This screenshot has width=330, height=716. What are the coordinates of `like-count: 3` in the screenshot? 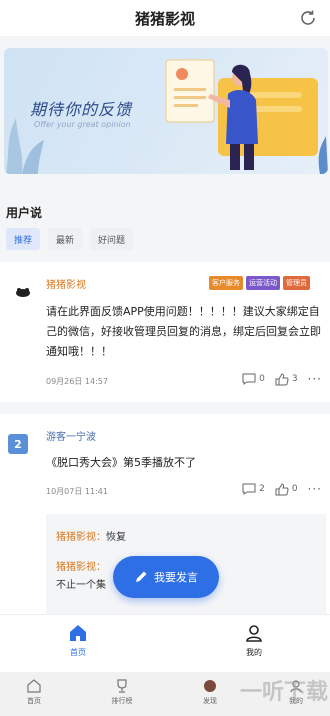 It's located at (294, 379).